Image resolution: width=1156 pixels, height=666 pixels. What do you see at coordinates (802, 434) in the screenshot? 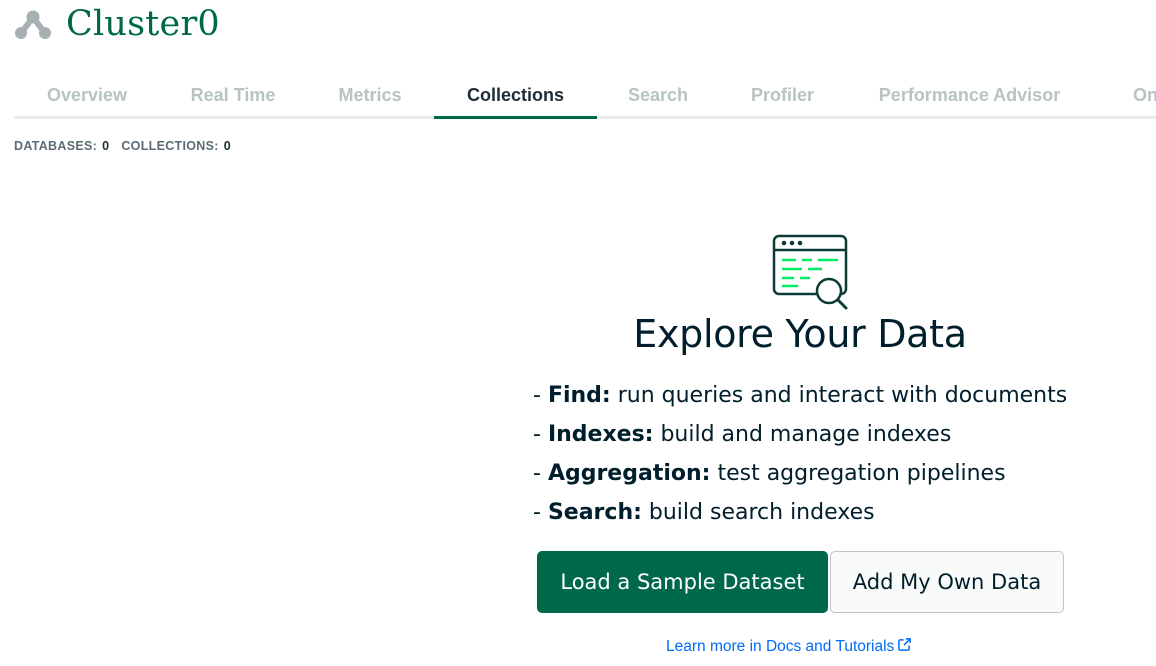
I see `feature-description: build and manage indexes` at bounding box center [802, 434].